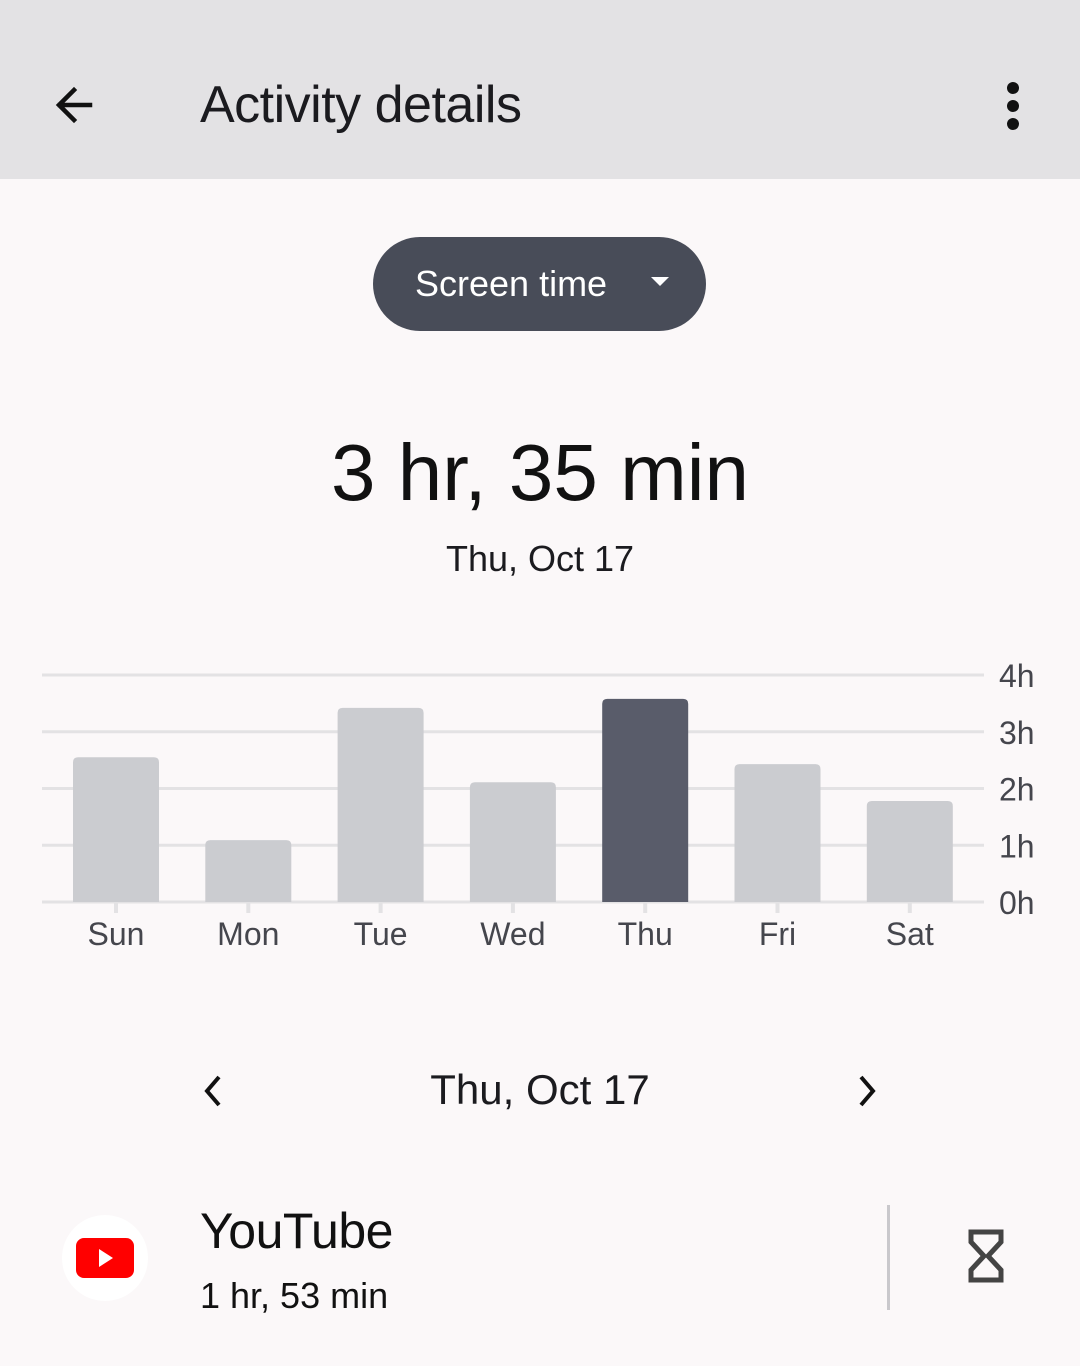 Image resolution: width=1080 pixels, height=1366 pixels. What do you see at coordinates (660, 281) in the screenshot?
I see `dropdown-caret-icon` at bounding box center [660, 281].